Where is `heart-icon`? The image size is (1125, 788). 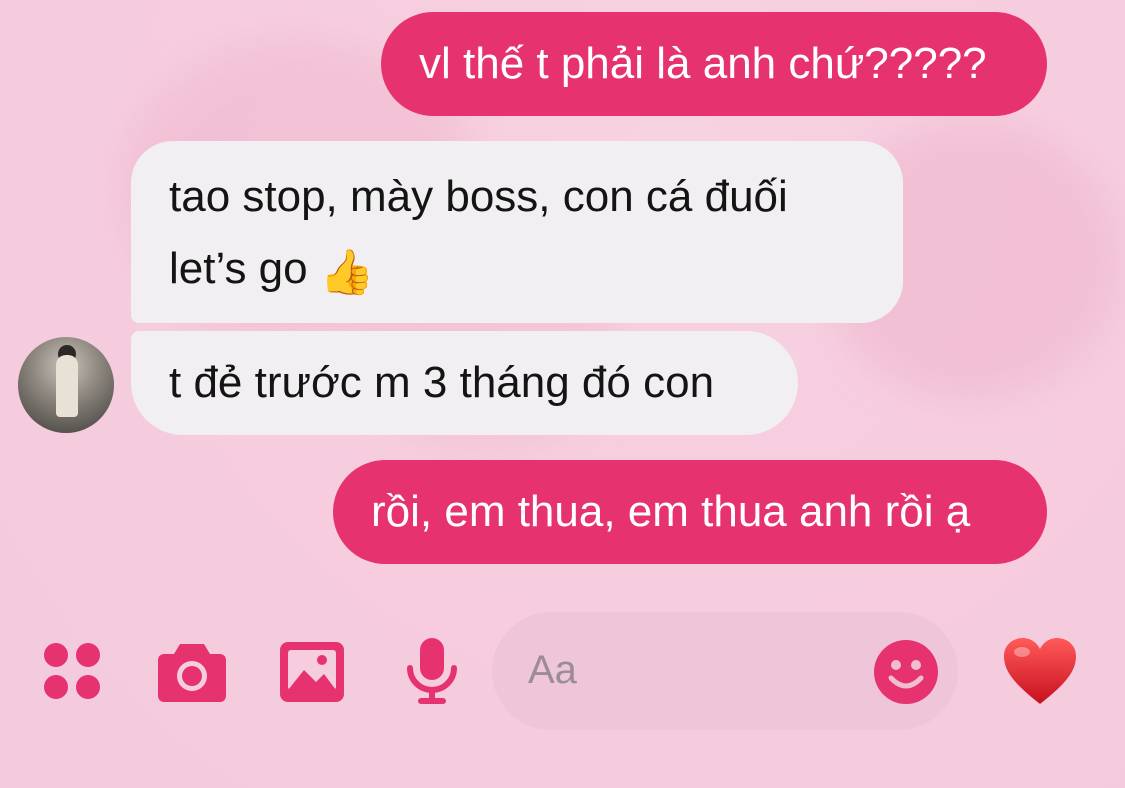
heart-icon is located at coordinates (1040, 671).